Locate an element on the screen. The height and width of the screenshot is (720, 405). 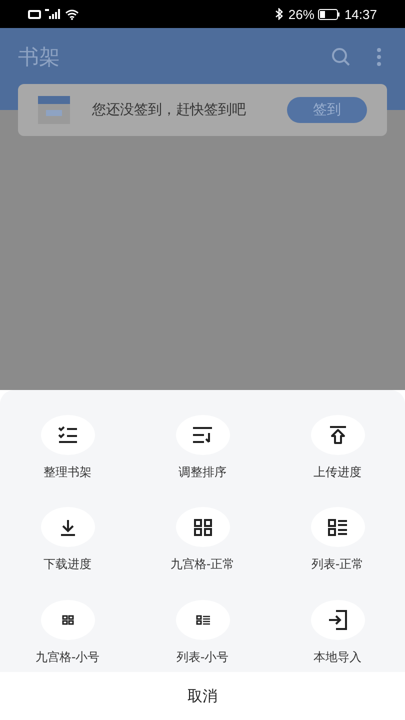
cancel-button: 取消 is located at coordinates (203, 696).